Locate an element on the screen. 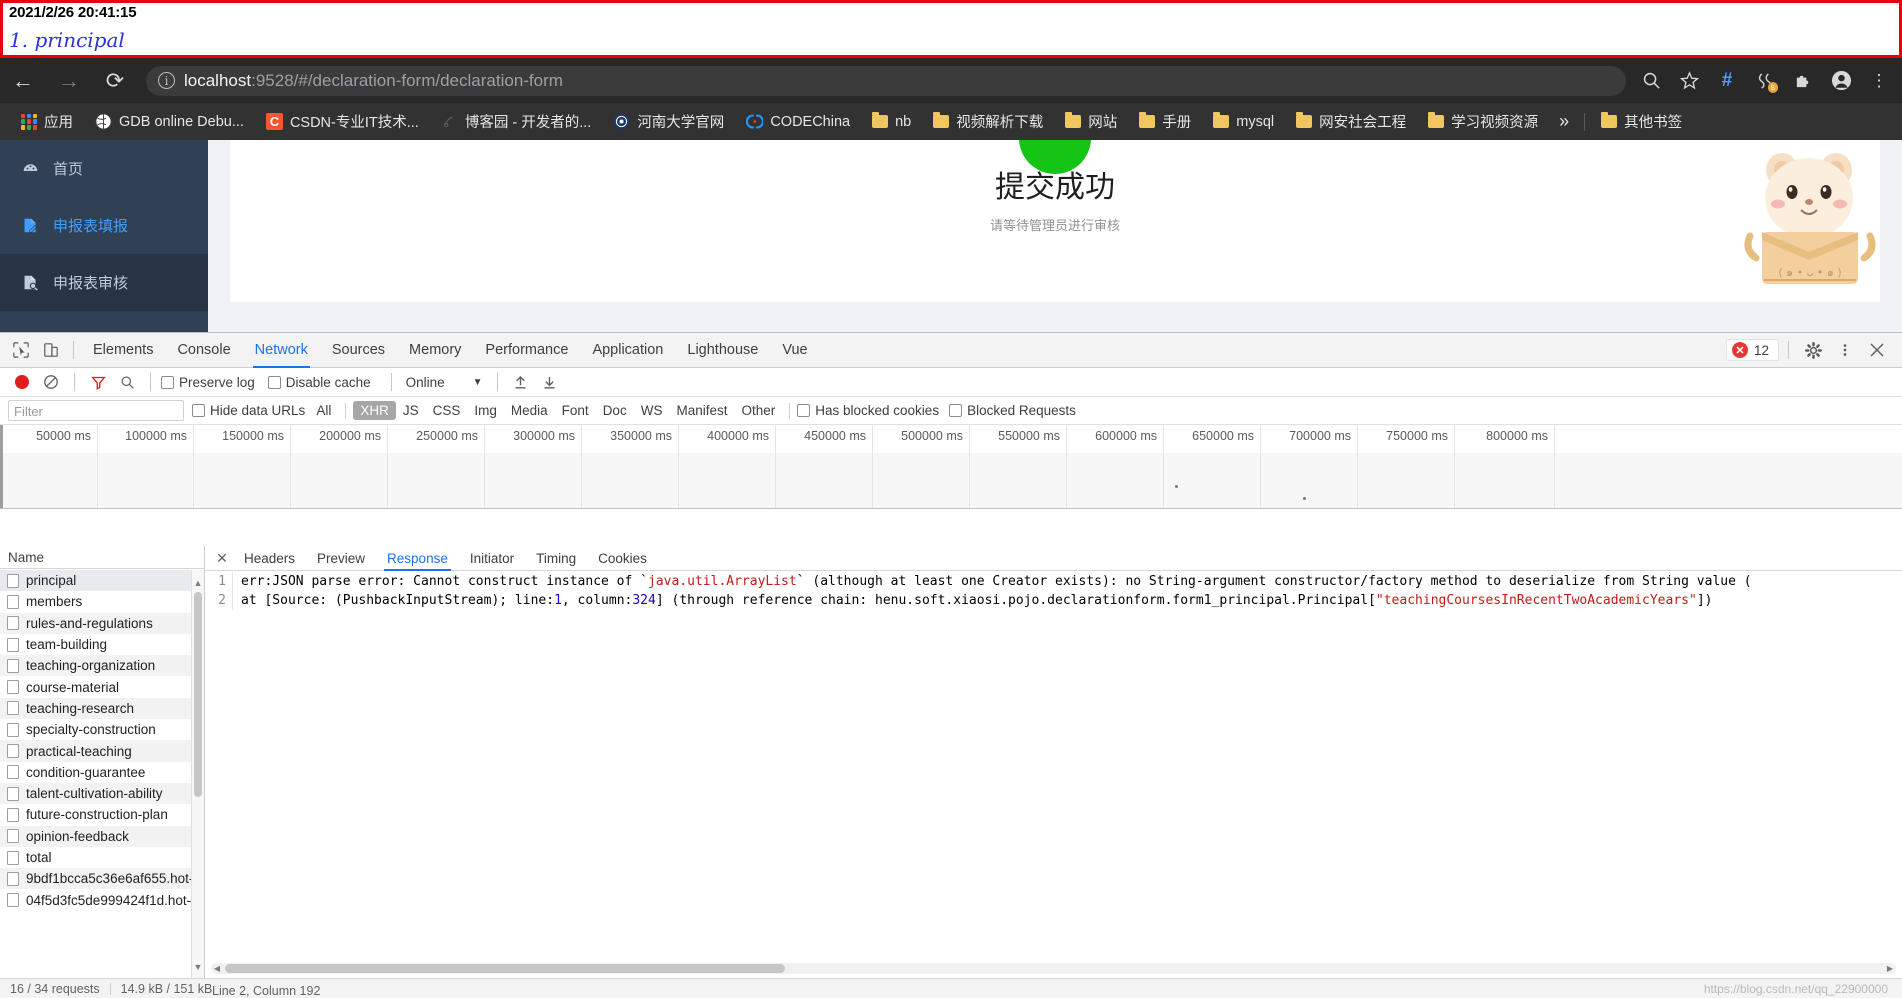  table-row: rules-and-regulations is located at coordinates (102, 623).